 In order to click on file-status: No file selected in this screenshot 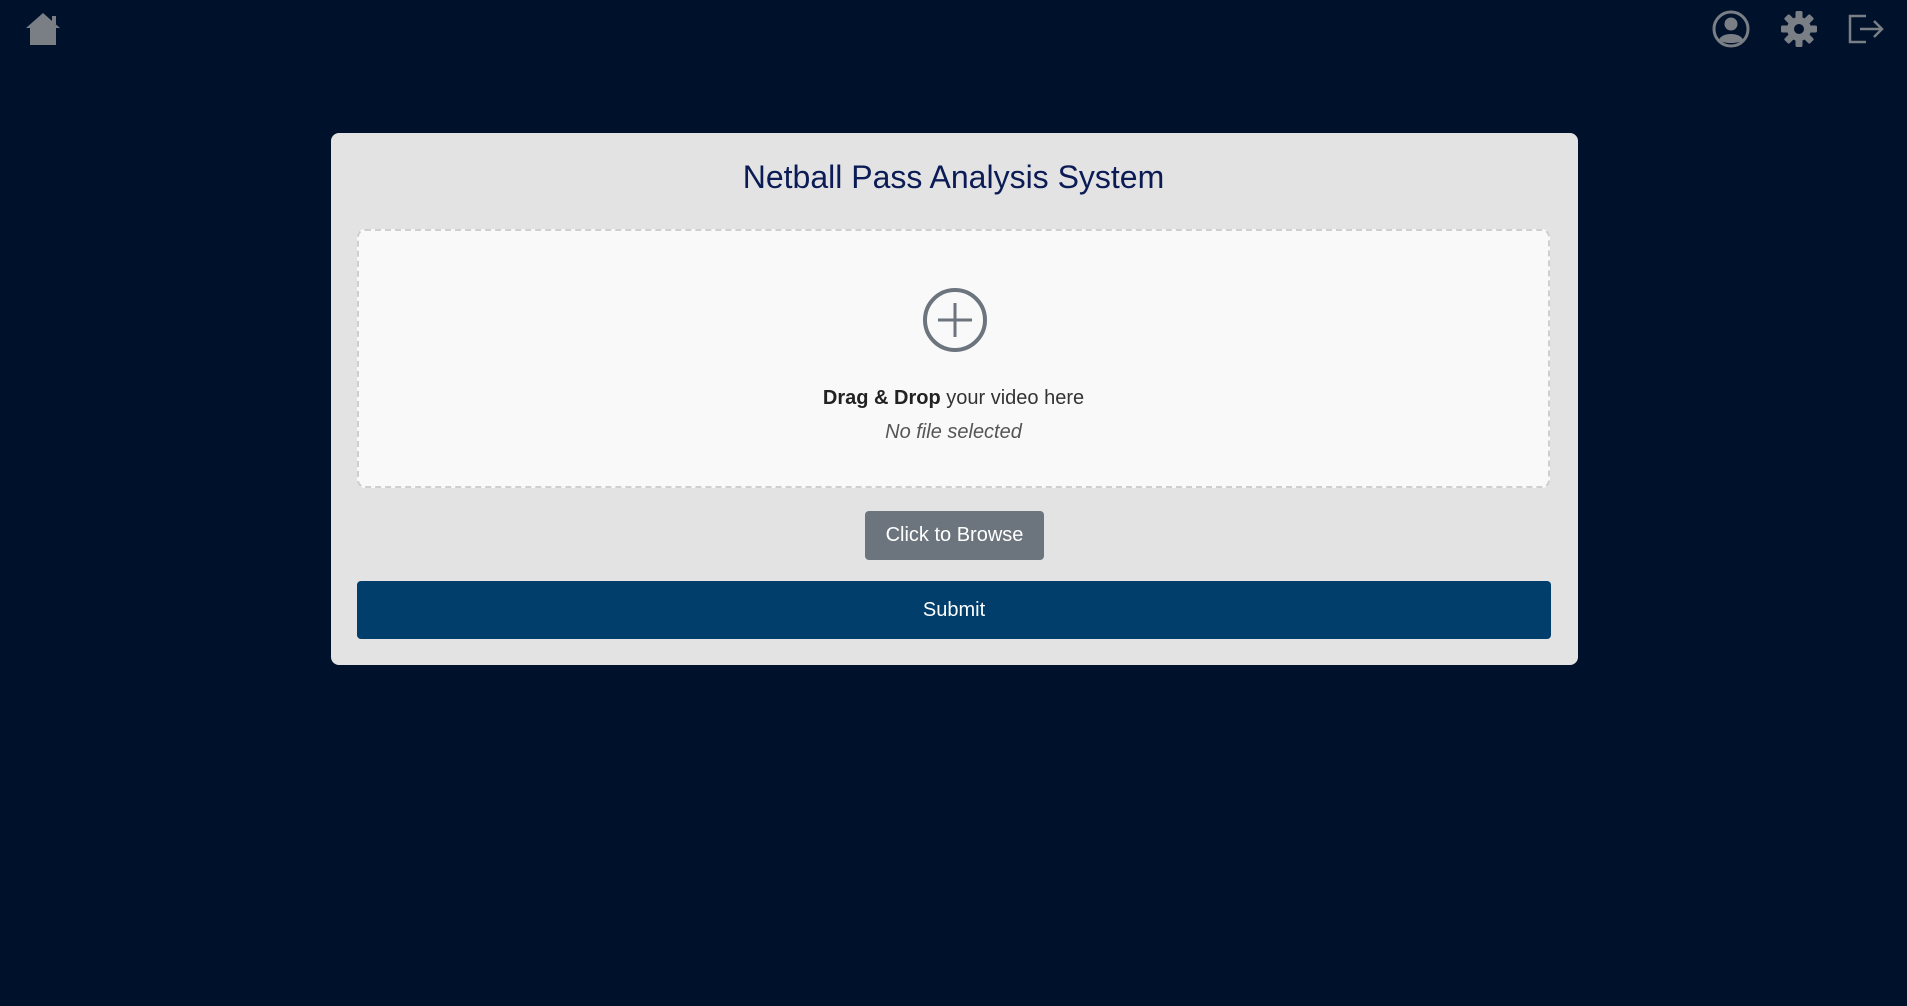, I will do `click(953, 432)`.